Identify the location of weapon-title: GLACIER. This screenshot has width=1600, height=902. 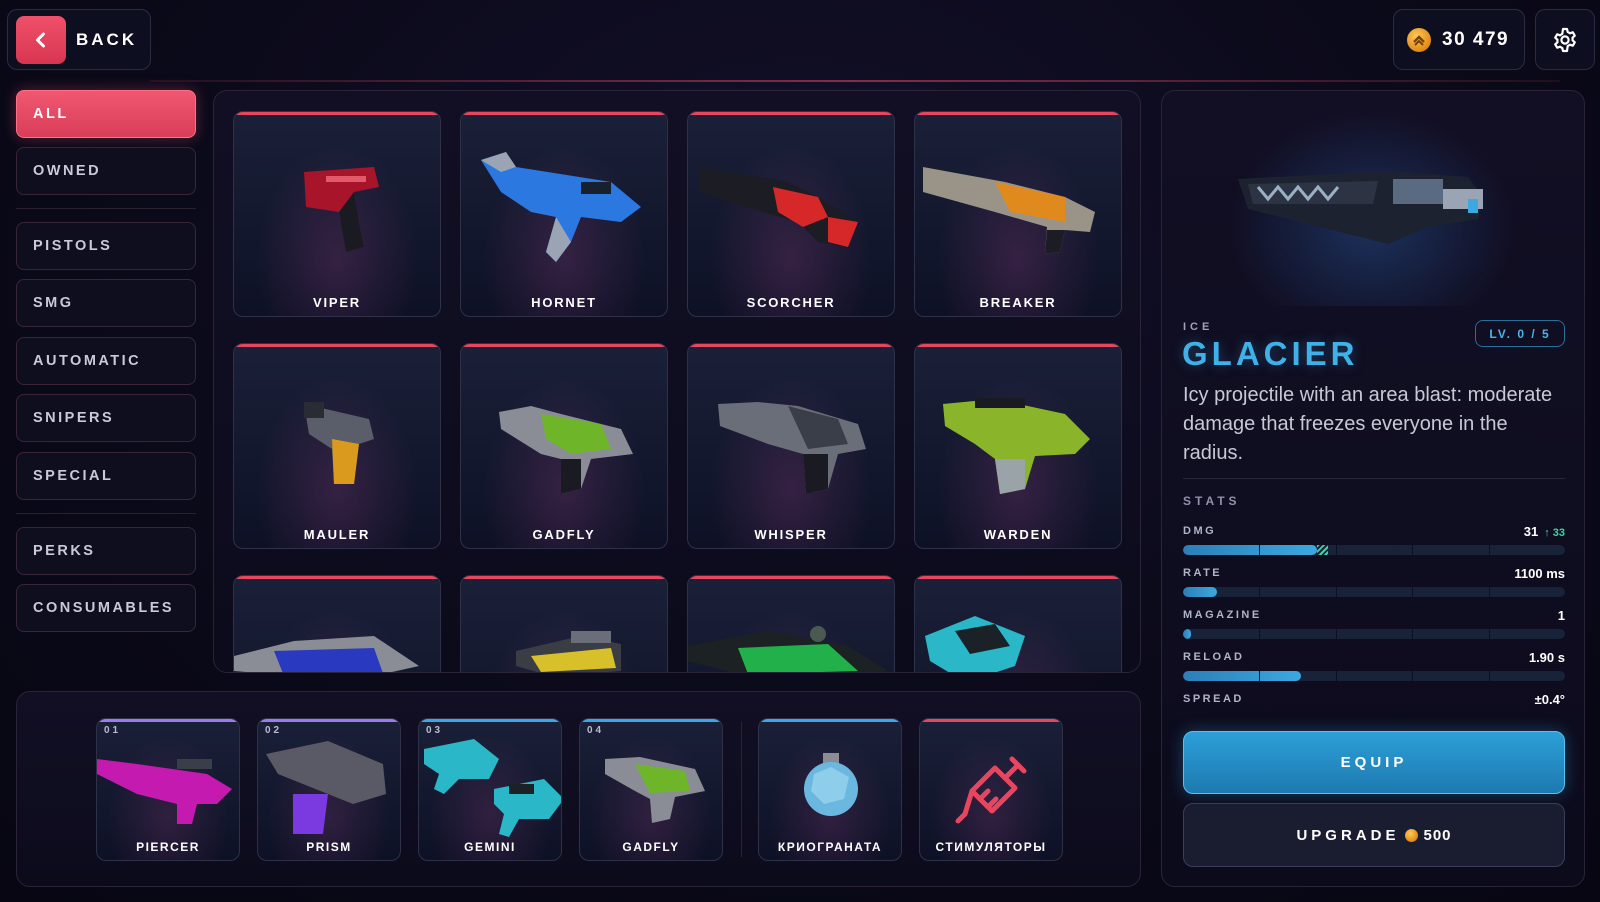
(1270, 353).